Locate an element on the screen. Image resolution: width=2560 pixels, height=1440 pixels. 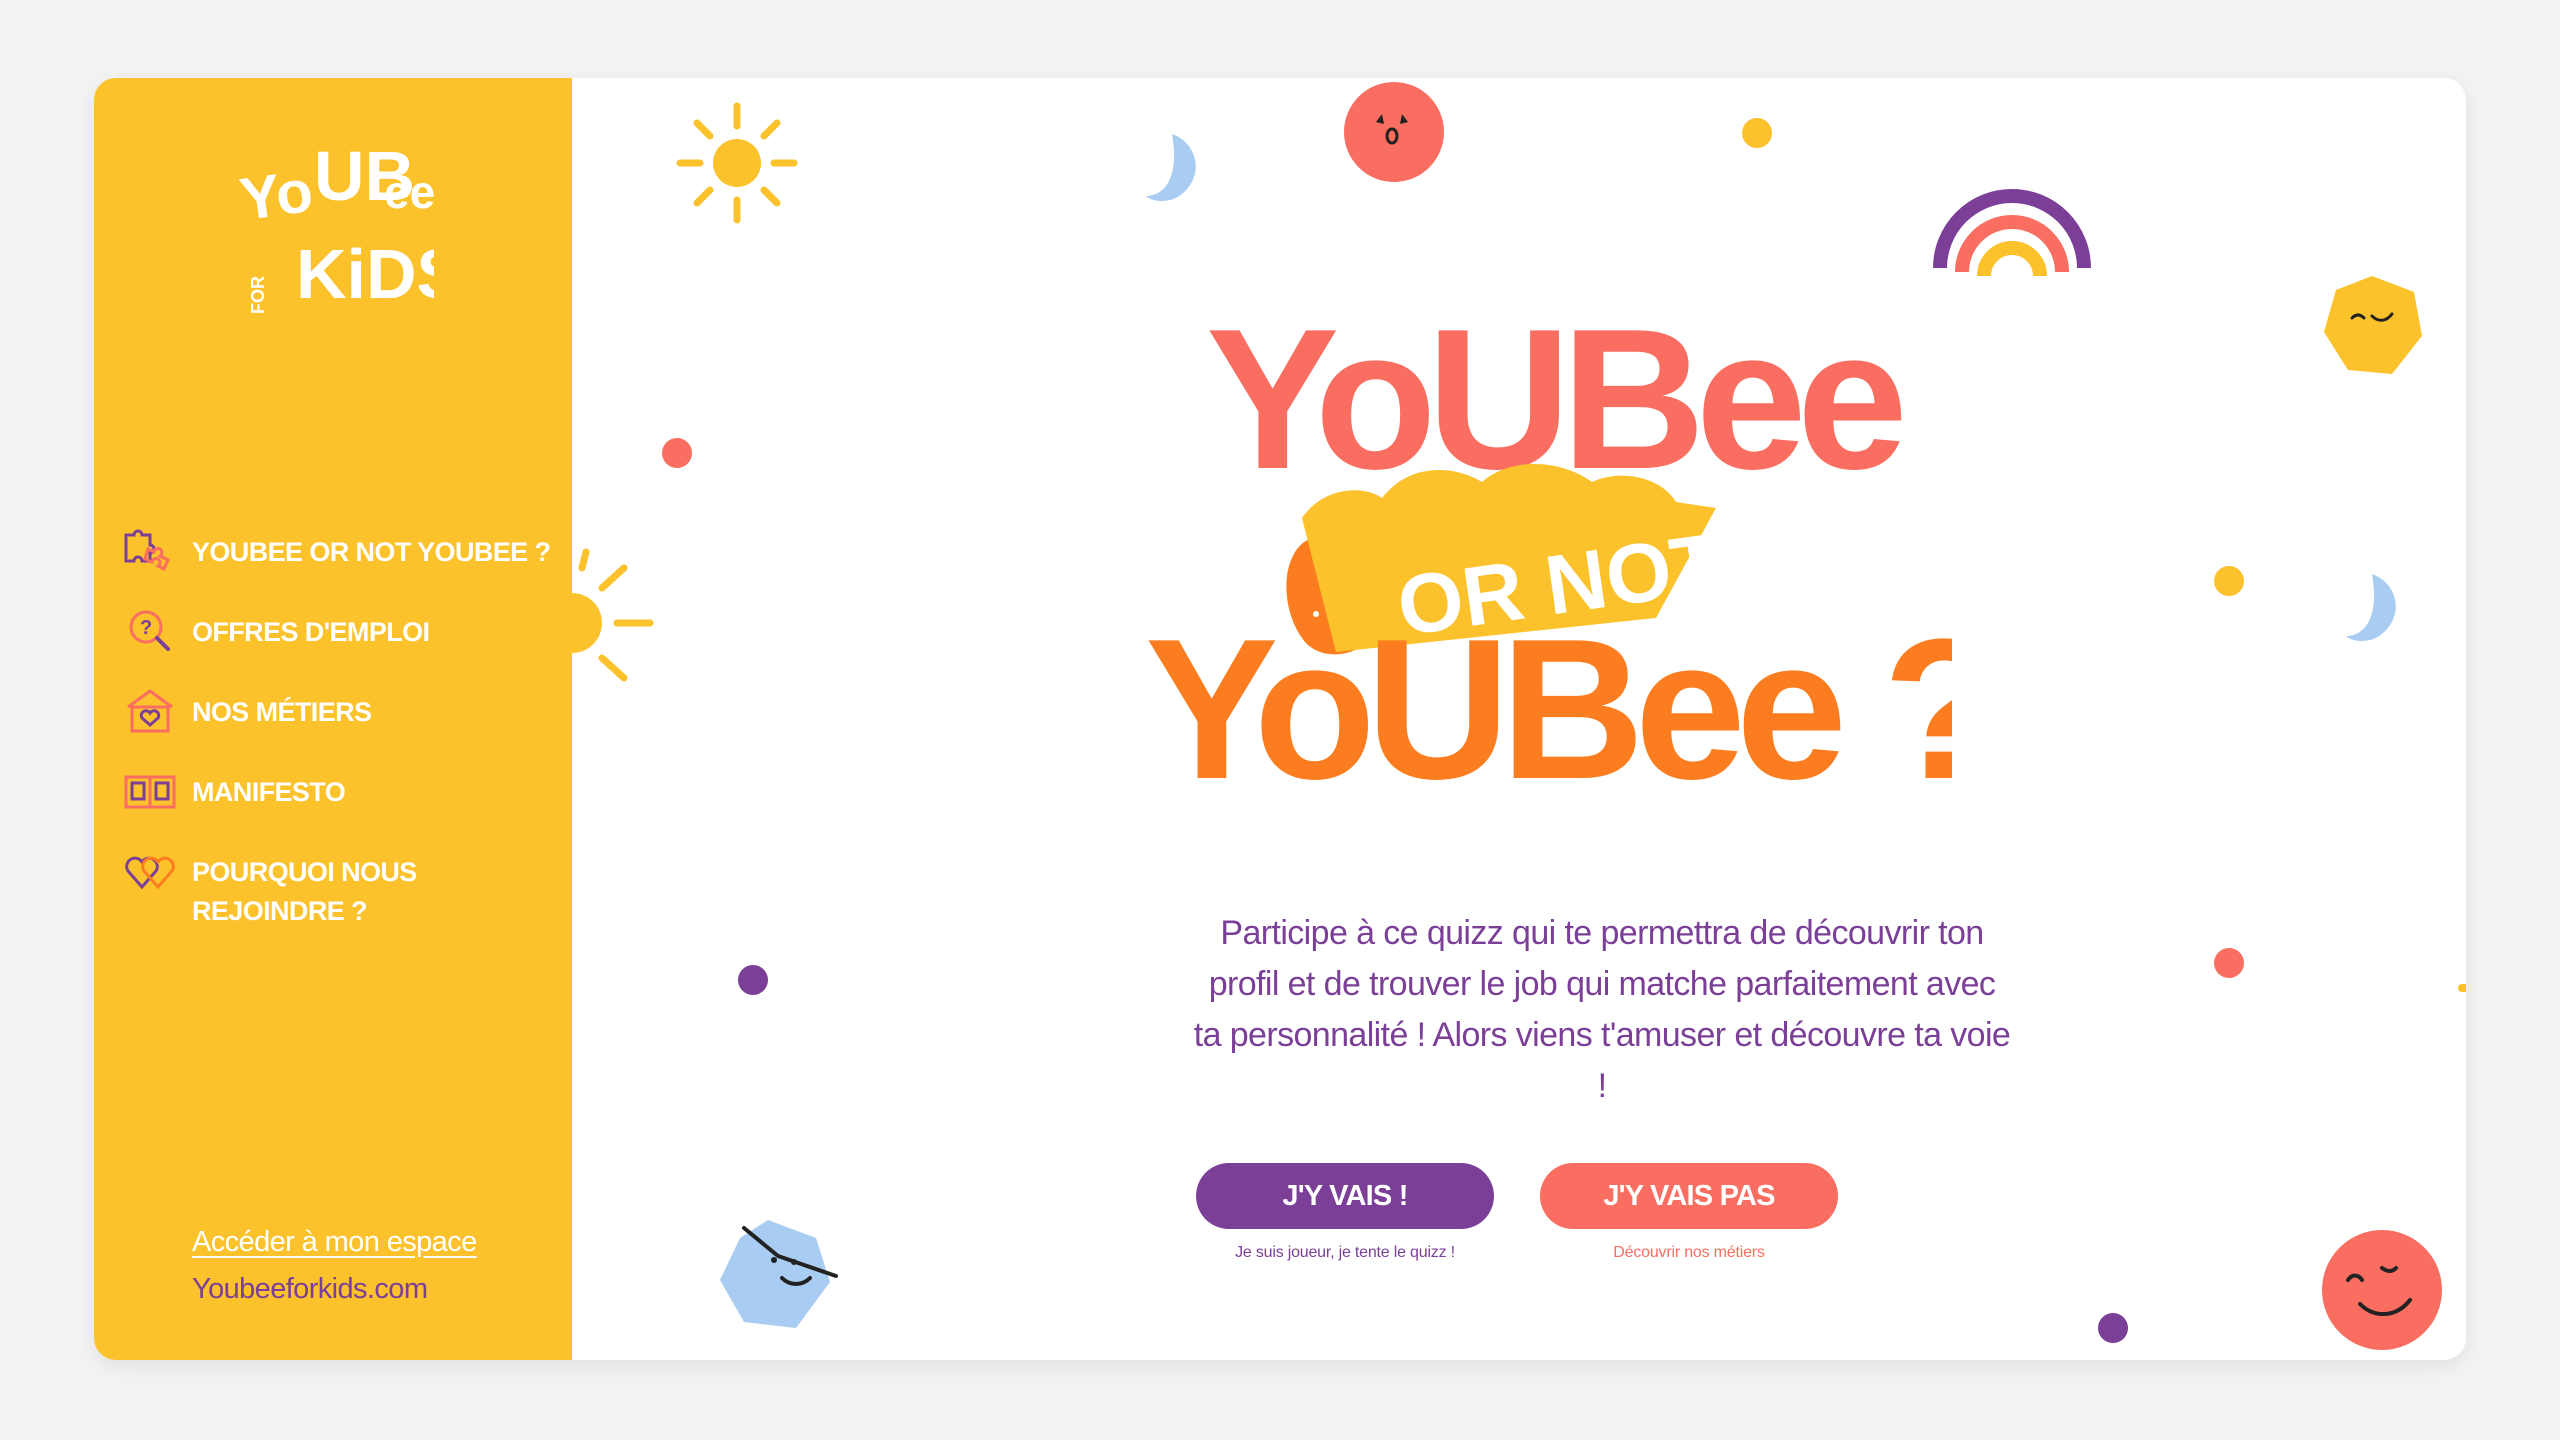
nav-label: MANIFESTO is located at coordinates (269, 792).